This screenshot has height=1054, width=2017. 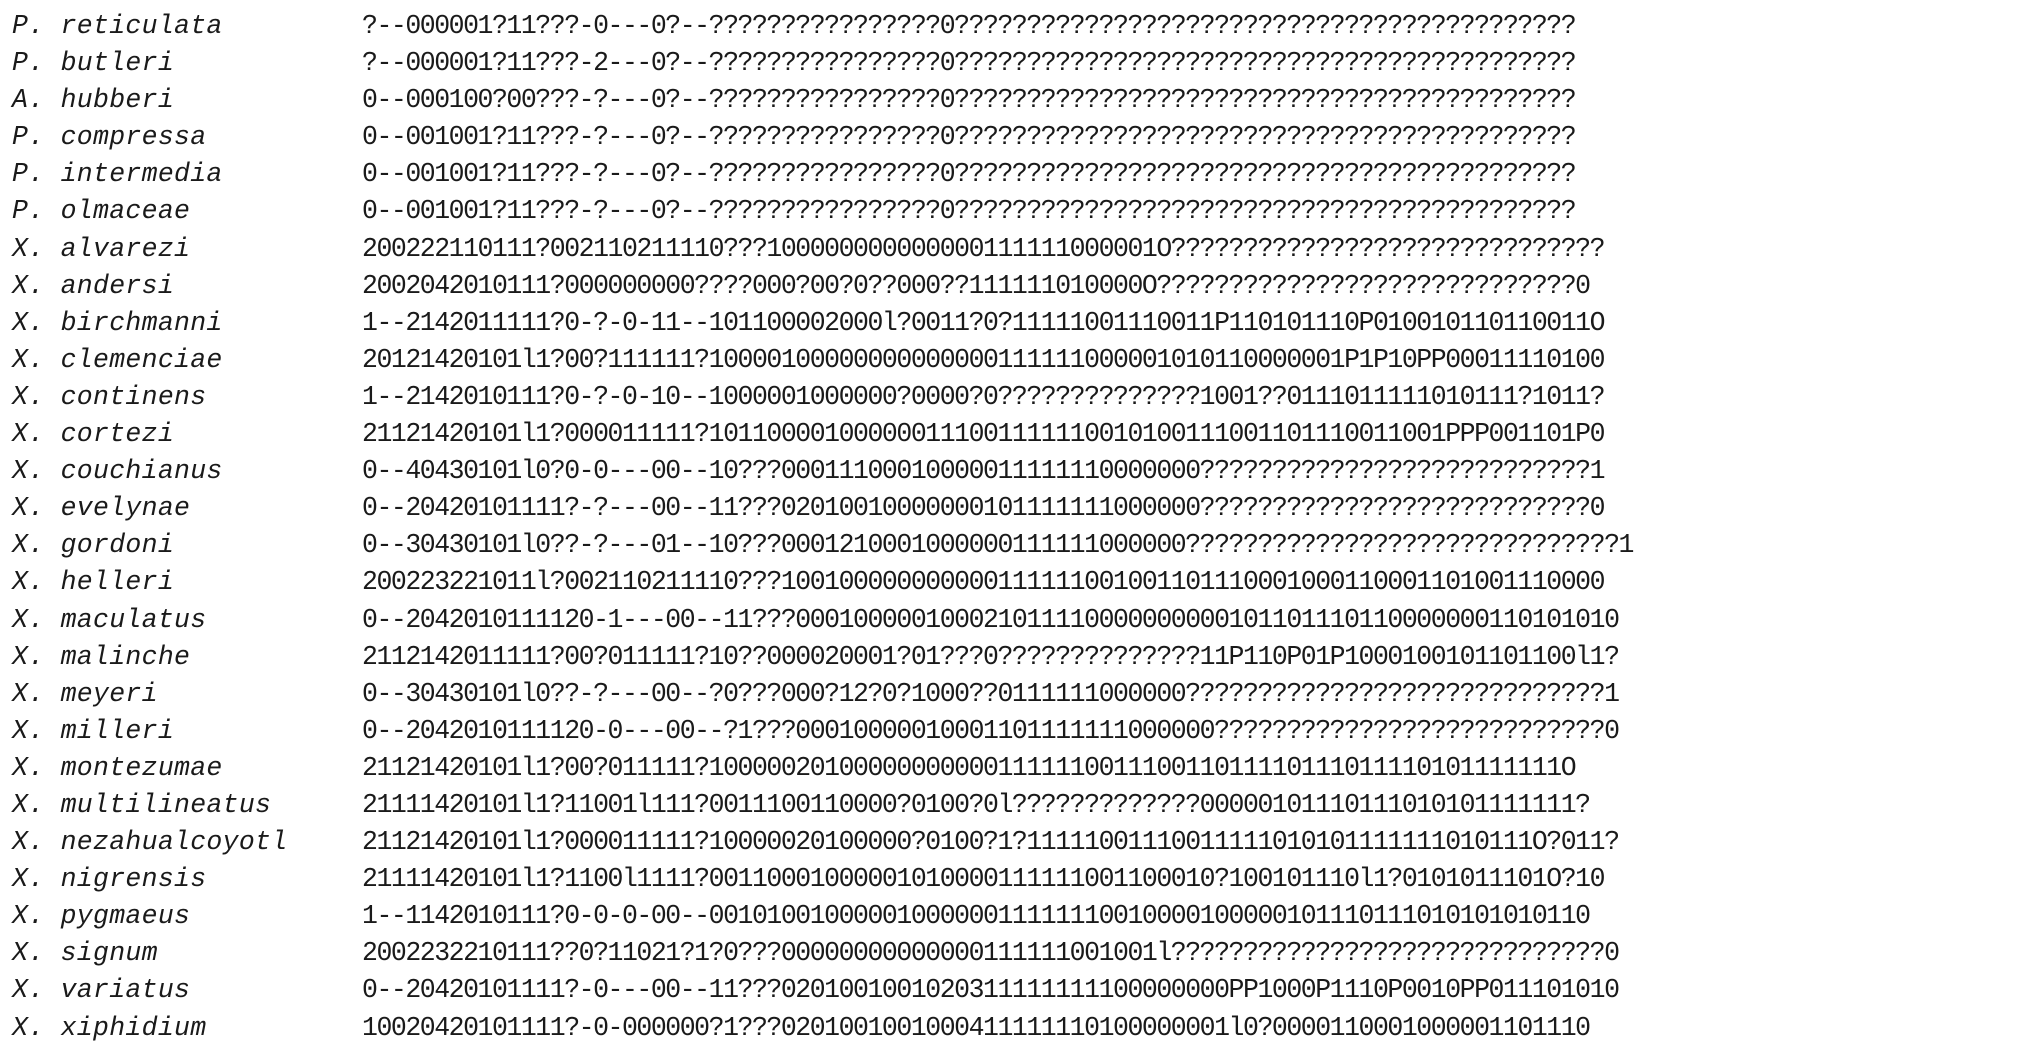 What do you see at coordinates (117, 359) in the screenshot?
I see `taxon-name: X. clemenciae` at bounding box center [117, 359].